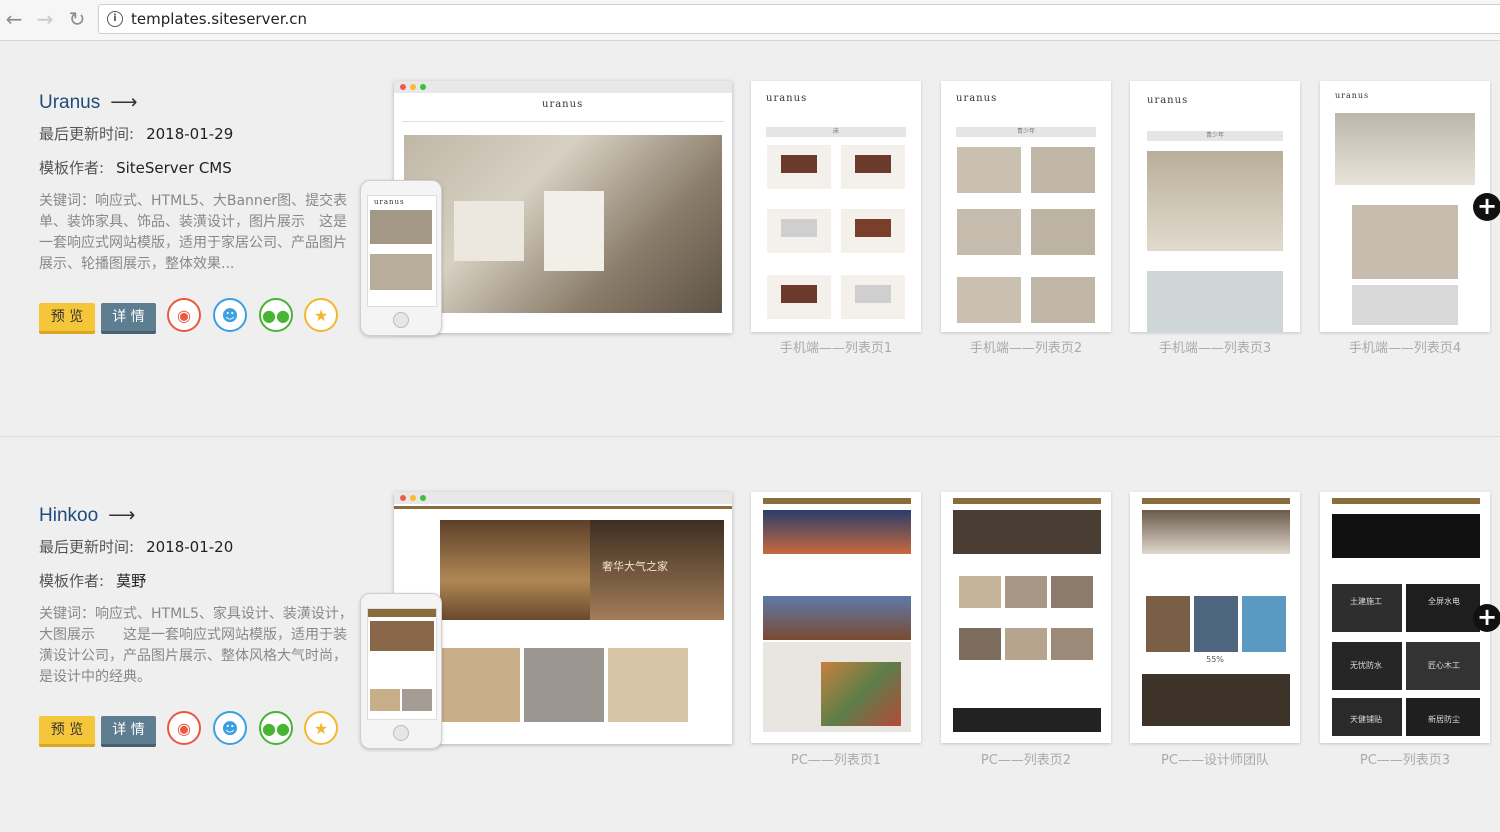 The height and width of the screenshot is (832, 1500). I want to click on update-info: 最后更新时间: 2018-01-29, so click(136, 134).